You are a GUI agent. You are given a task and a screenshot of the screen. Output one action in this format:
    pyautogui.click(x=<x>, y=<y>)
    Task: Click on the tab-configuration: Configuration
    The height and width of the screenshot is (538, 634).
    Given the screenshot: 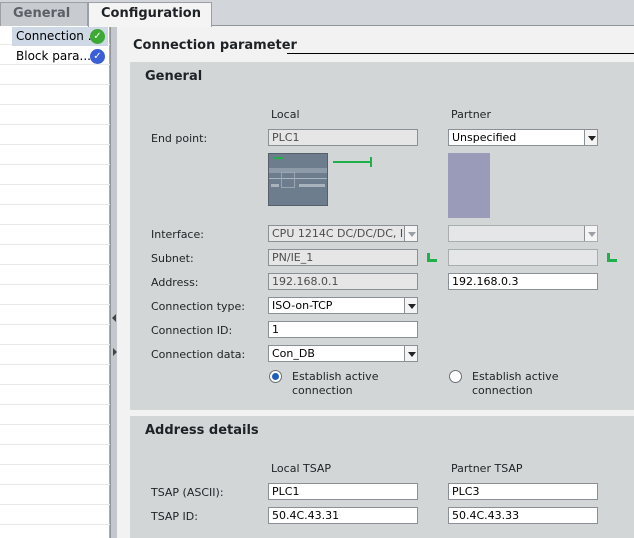 What is the action you would take?
    pyautogui.click(x=150, y=14)
    